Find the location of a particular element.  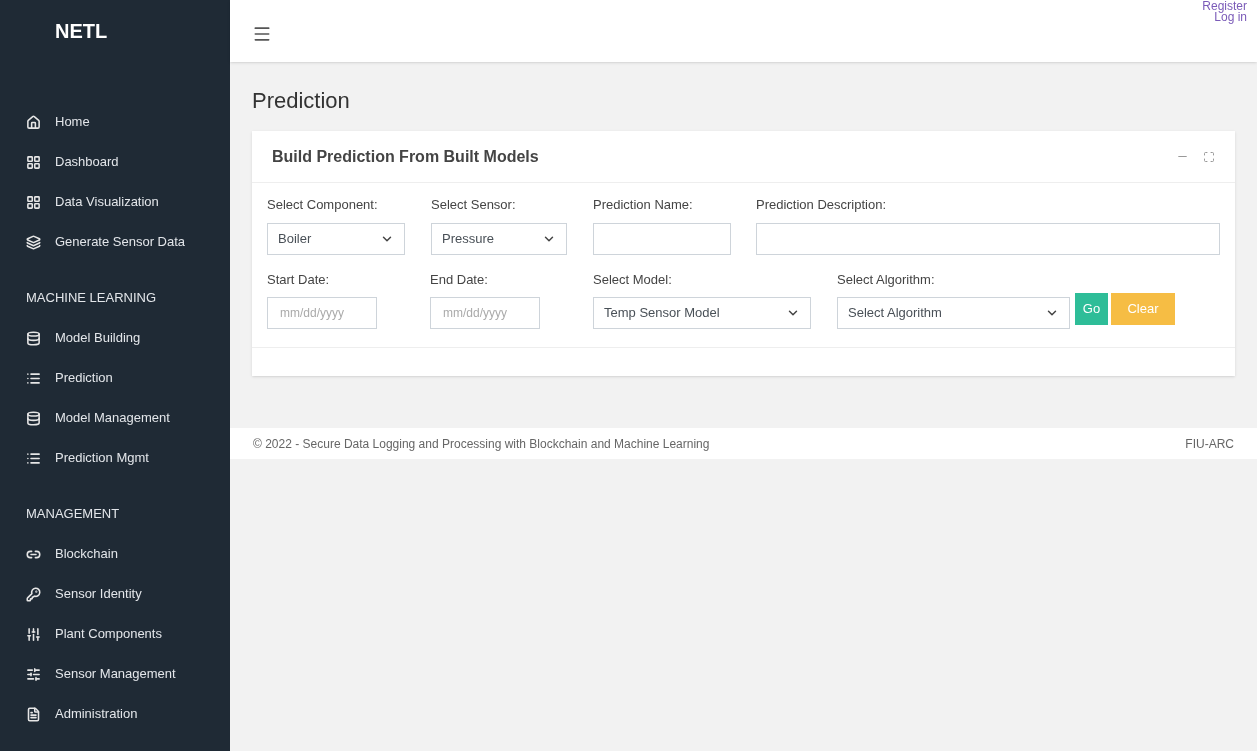

grid-icon is located at coordinates (33, 162).